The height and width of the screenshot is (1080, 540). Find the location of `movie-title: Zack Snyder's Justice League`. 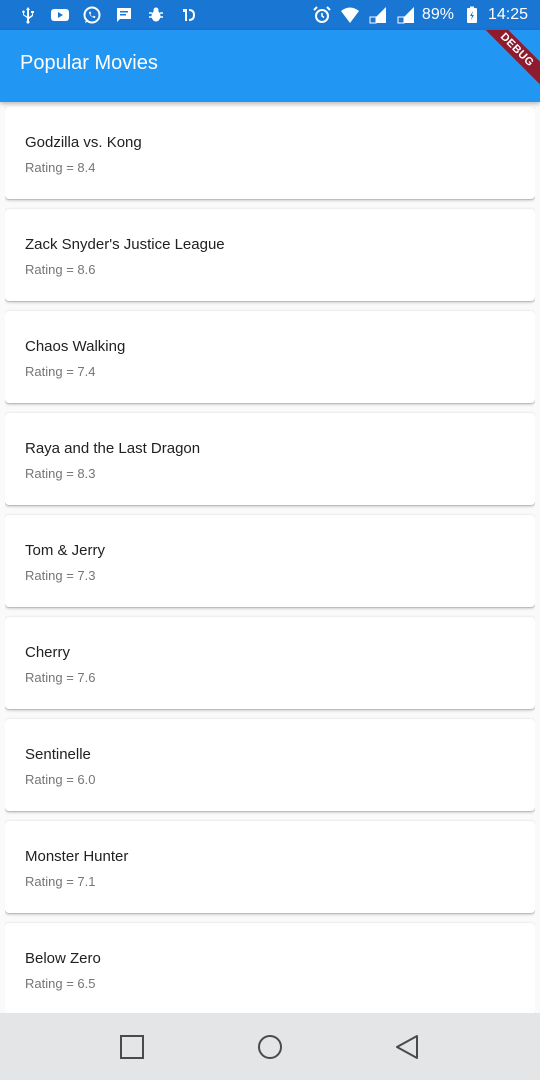

movie-title: Zack Snyder's Justice League is located at coordinates (125, 244).